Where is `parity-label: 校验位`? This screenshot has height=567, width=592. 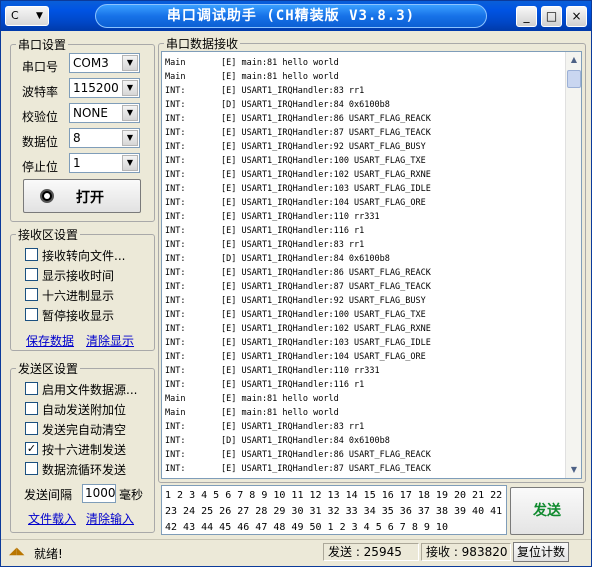
parity-label: 校验位 is located at coordinates (40, 117).